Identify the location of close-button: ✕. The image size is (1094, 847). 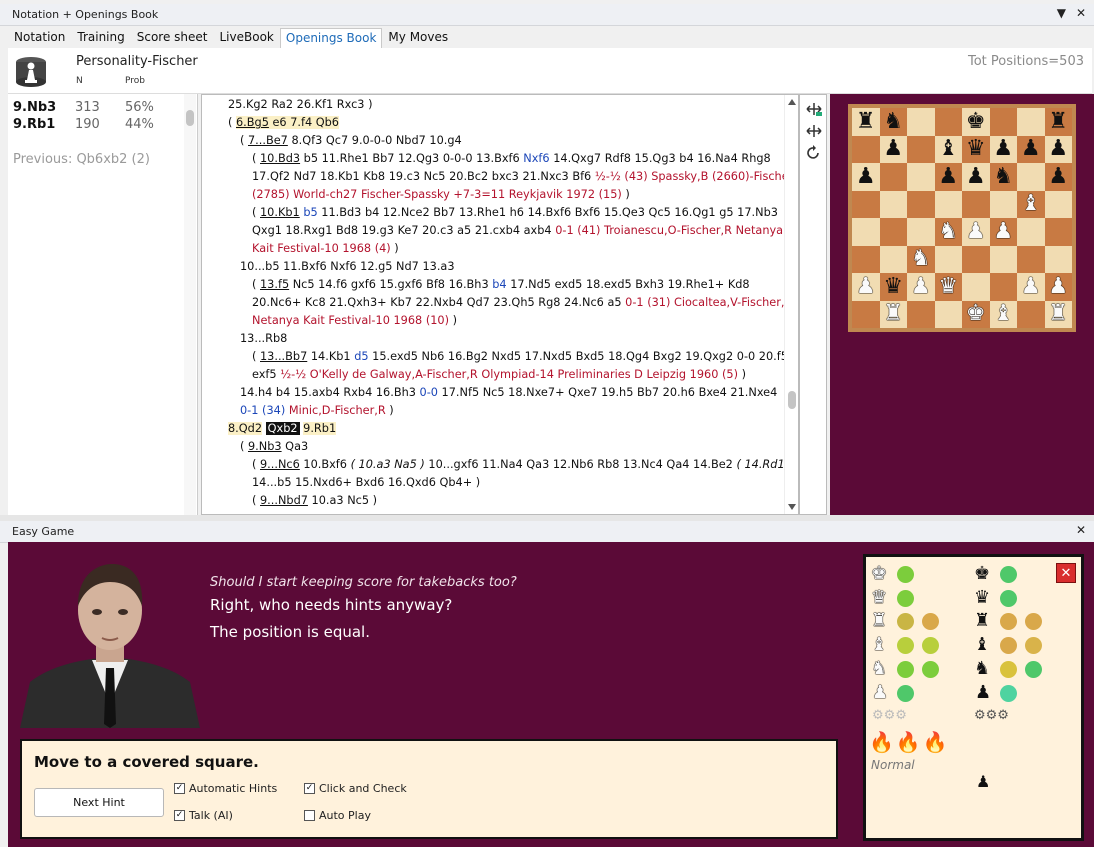
(1066, 573).